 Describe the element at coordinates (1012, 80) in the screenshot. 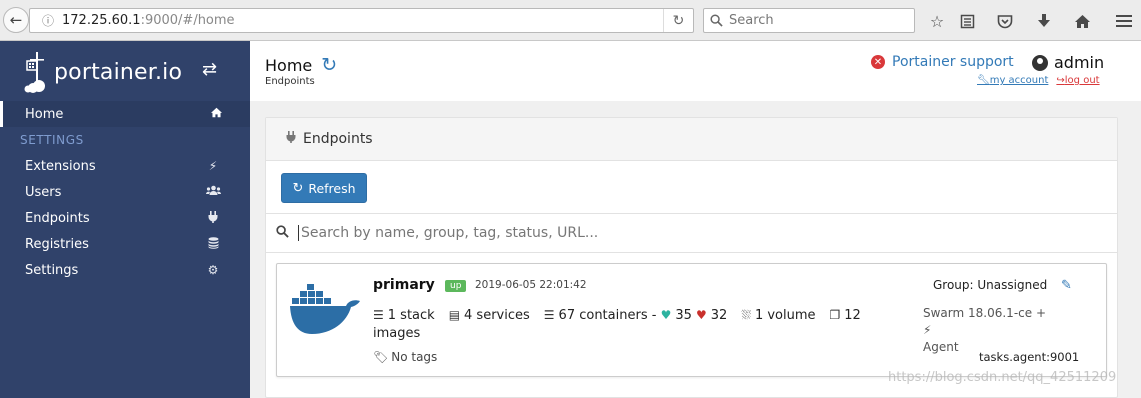

I see `my-account-link: 🔧︎my account` at that location.